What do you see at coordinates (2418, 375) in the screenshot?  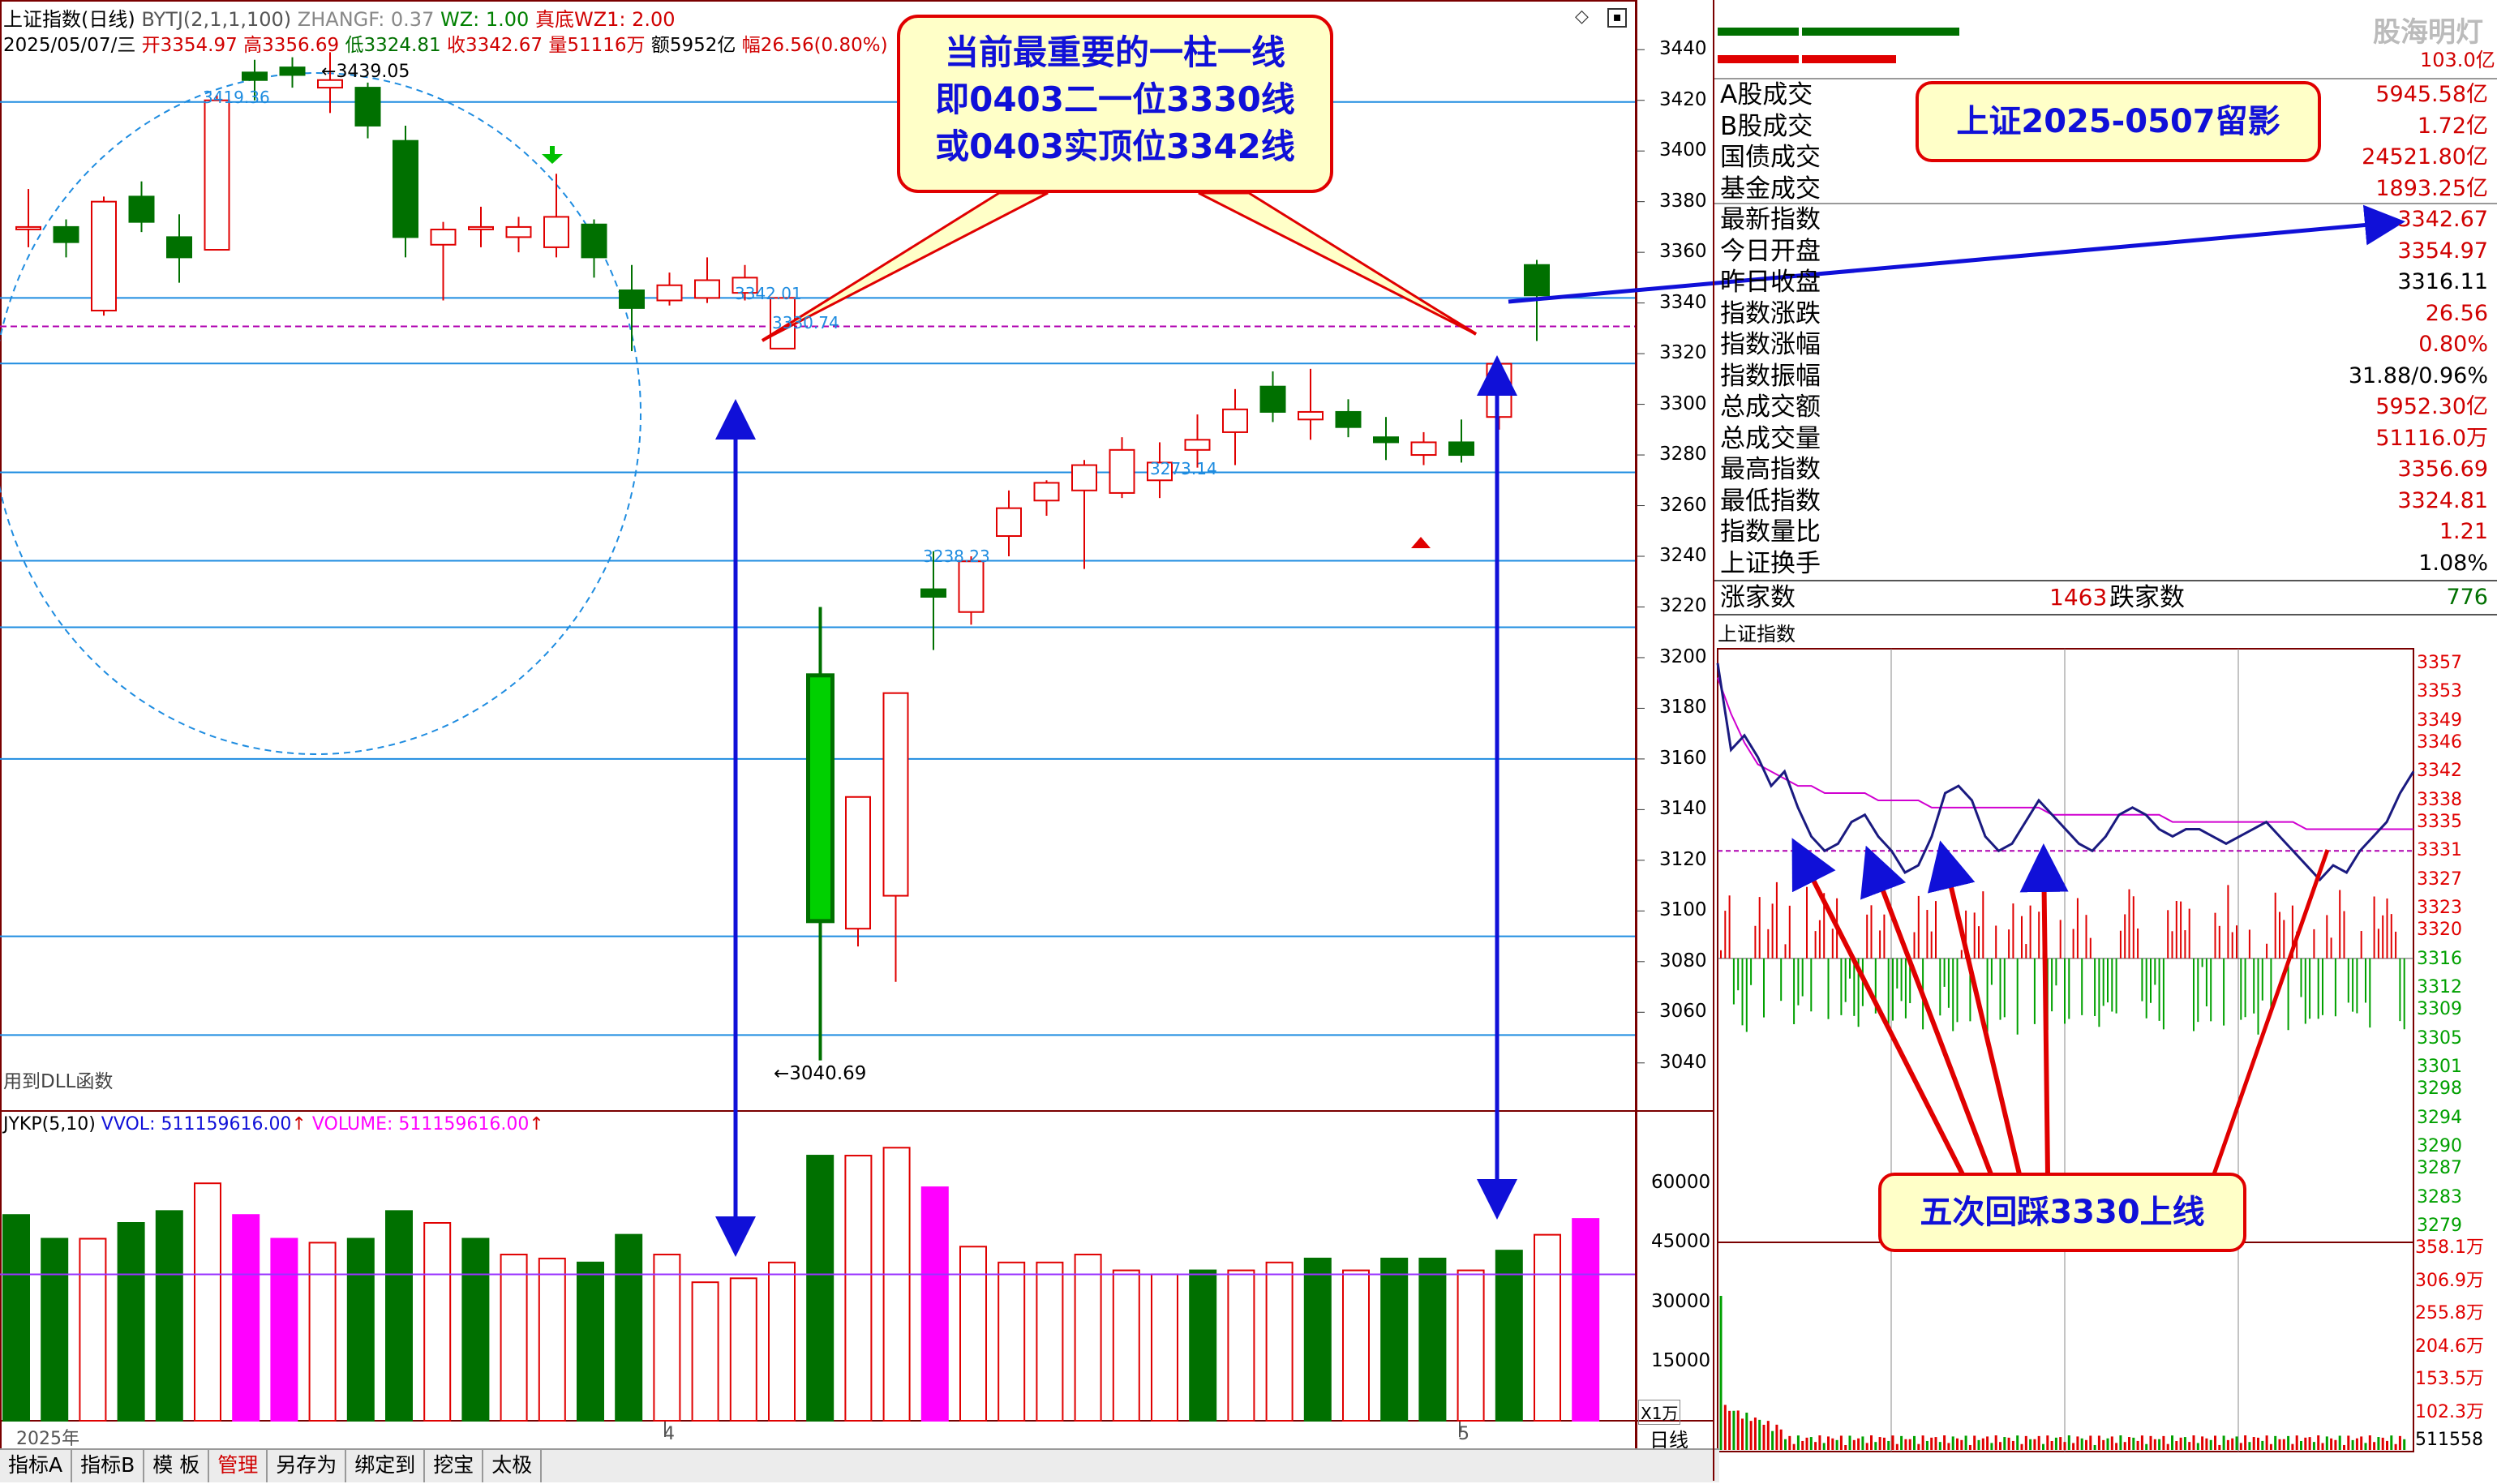 I see `stat-value: 31.88/0.96%` at bounding box center [2418, 375].